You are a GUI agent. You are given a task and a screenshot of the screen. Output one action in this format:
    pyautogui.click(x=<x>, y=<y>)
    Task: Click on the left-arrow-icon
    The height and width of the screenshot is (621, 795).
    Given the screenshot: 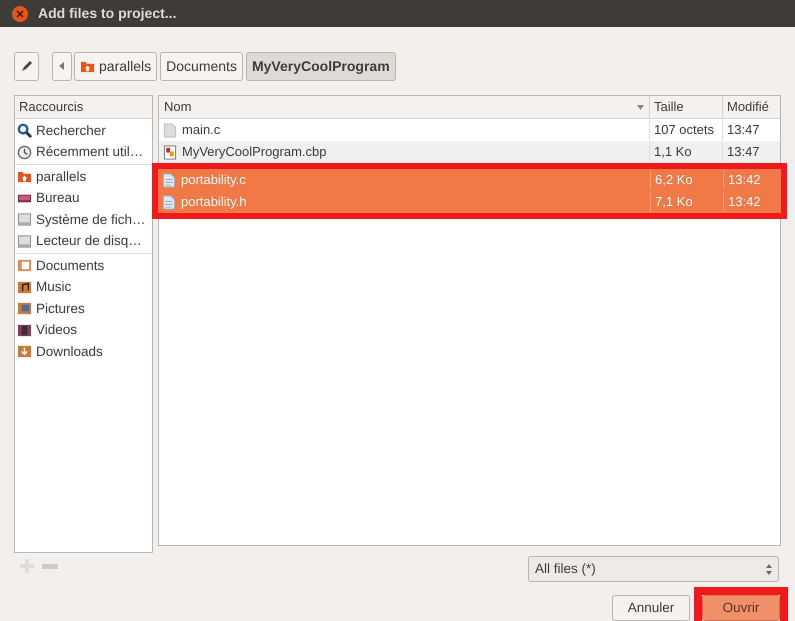 What is the action you would take?
    pyautogui.click(x=62, y=66)
    